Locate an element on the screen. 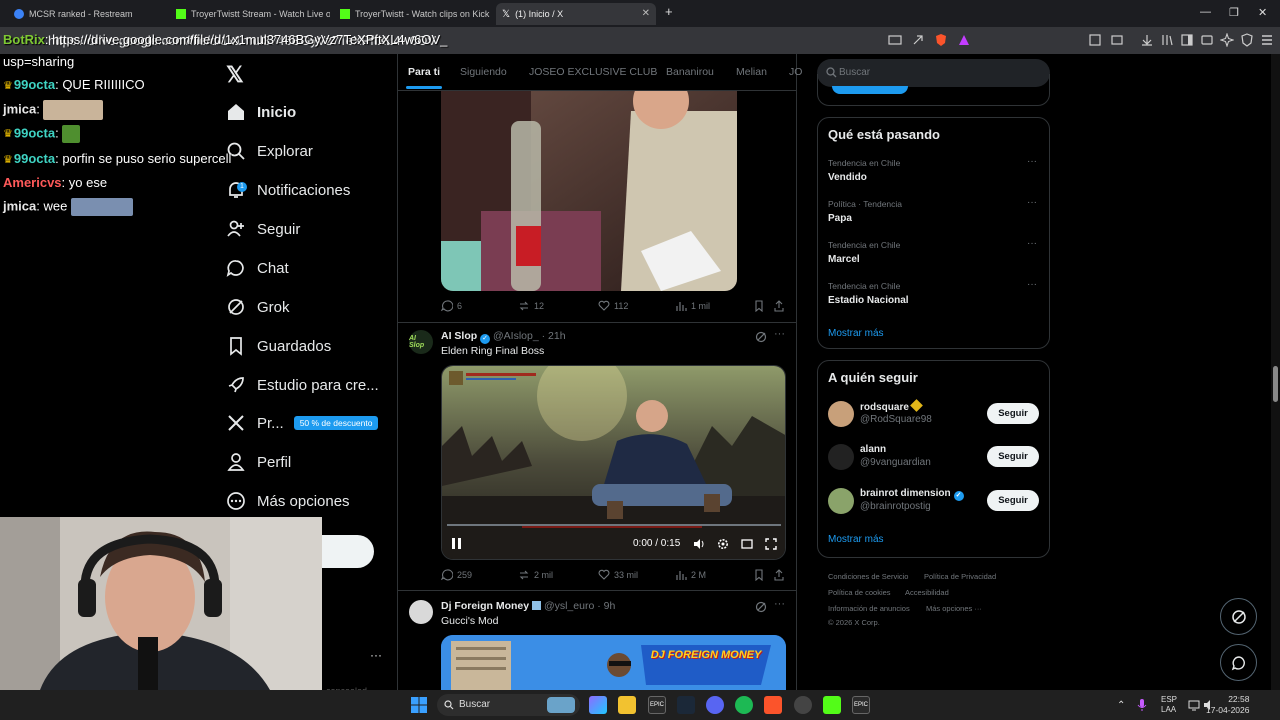 The height and width of the screenshot is (720, 1280). repost-button: 2 mil is located at coordinates (535, 575).